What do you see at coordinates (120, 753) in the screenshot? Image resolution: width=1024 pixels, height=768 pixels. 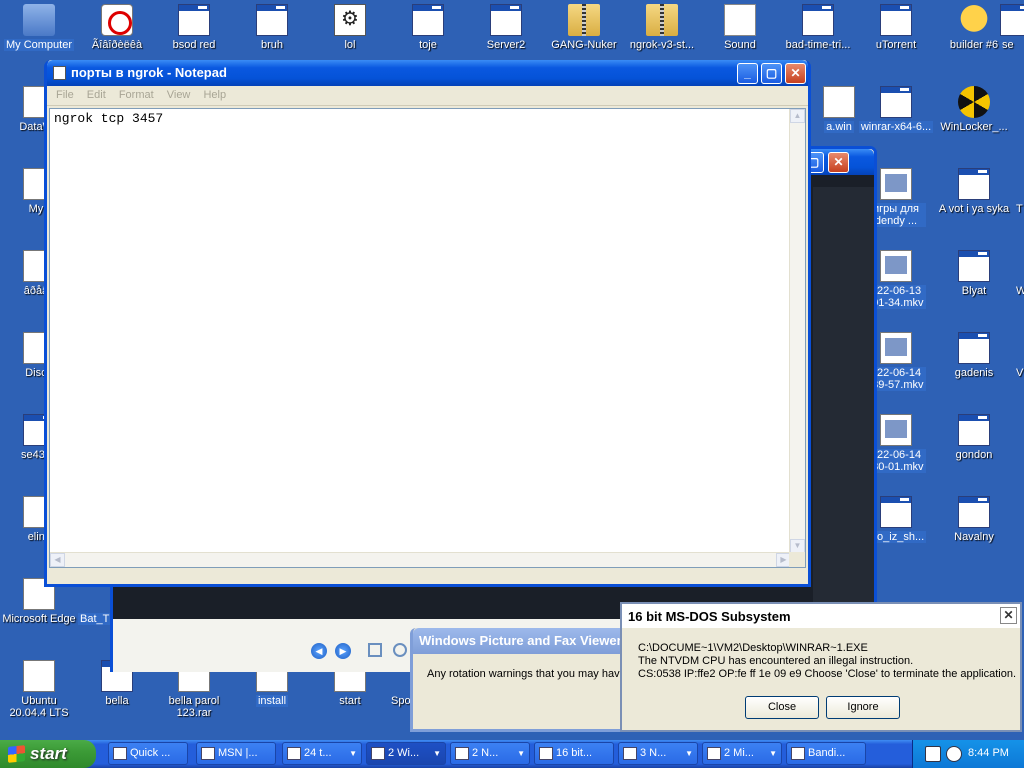 I see `app-icon` at bounding box center [120, 753].